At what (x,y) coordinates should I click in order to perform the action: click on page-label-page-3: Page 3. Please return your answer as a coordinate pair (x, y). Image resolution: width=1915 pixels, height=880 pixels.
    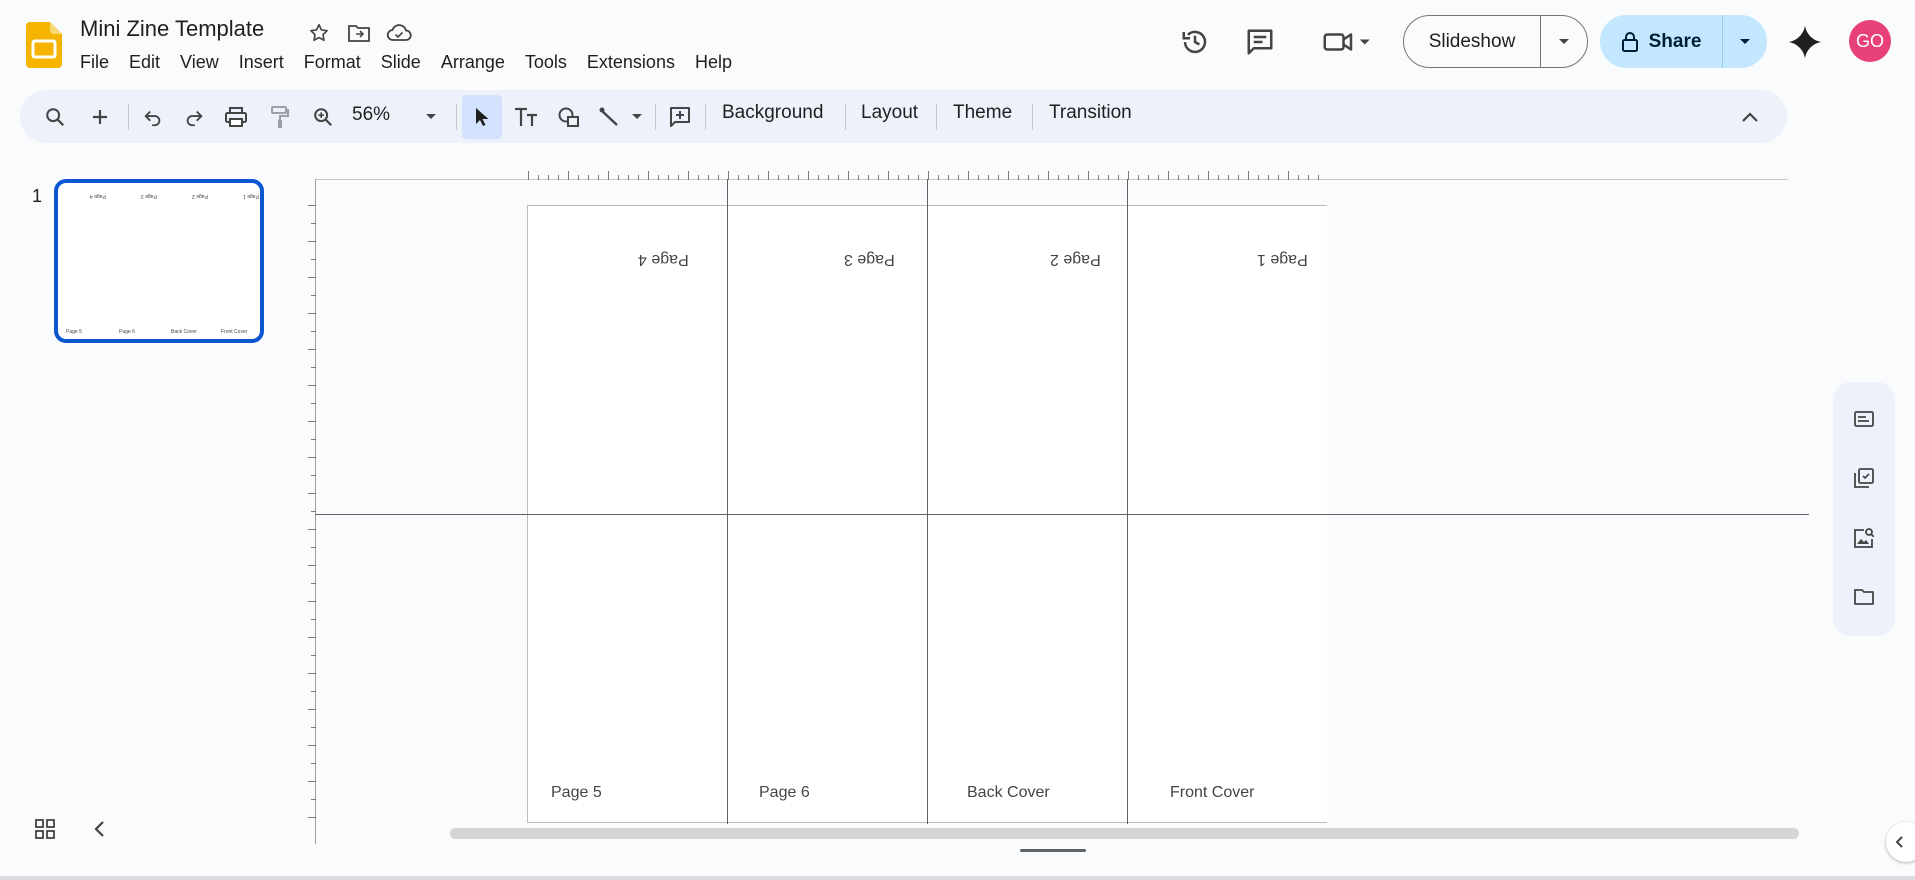
    Looking at the image, I should click on (869, 259).